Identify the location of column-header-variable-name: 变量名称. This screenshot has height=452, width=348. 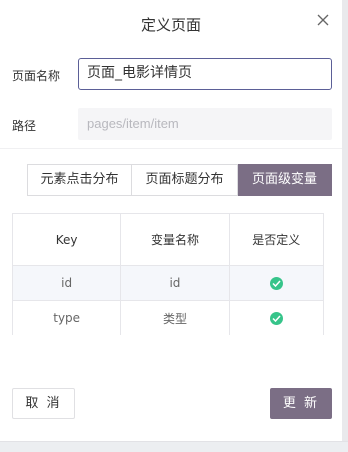
(175, 239).